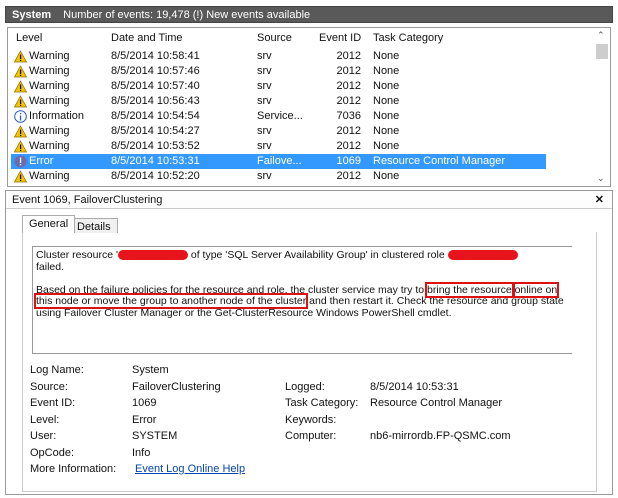 This screenshot has height=498, width=618. Describe the element at coordinates (414, 387) in the screenshot. I see `field-value: 8/5/2014 10:53:31` at that location.